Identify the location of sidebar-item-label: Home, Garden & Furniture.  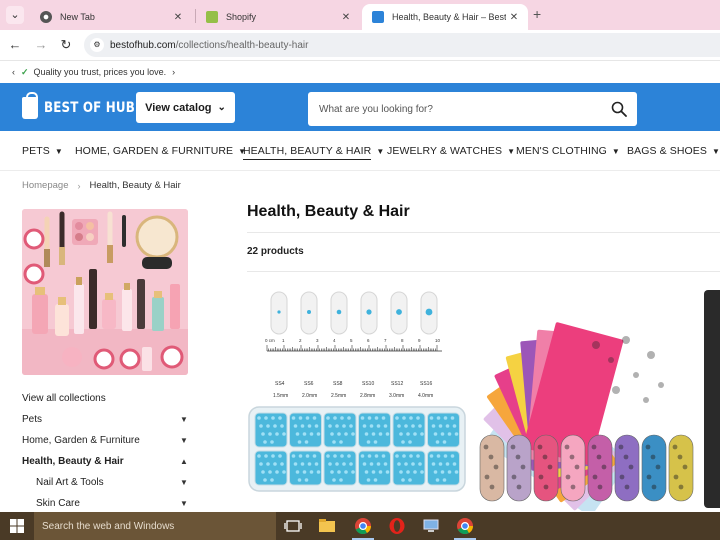
(81, 440).